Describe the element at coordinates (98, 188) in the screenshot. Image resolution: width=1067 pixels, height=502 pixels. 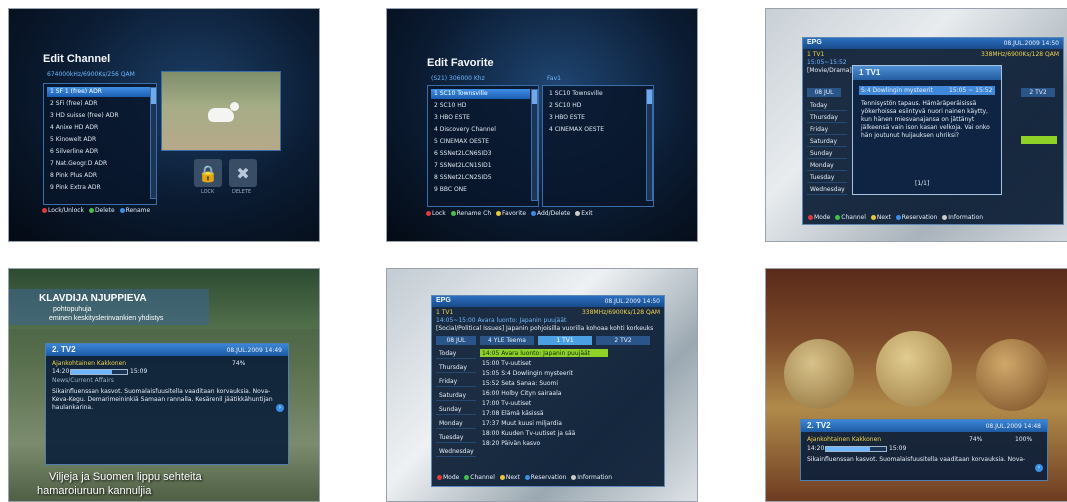
I see `channel-row: 9 Pink Extra ADR` at that location.